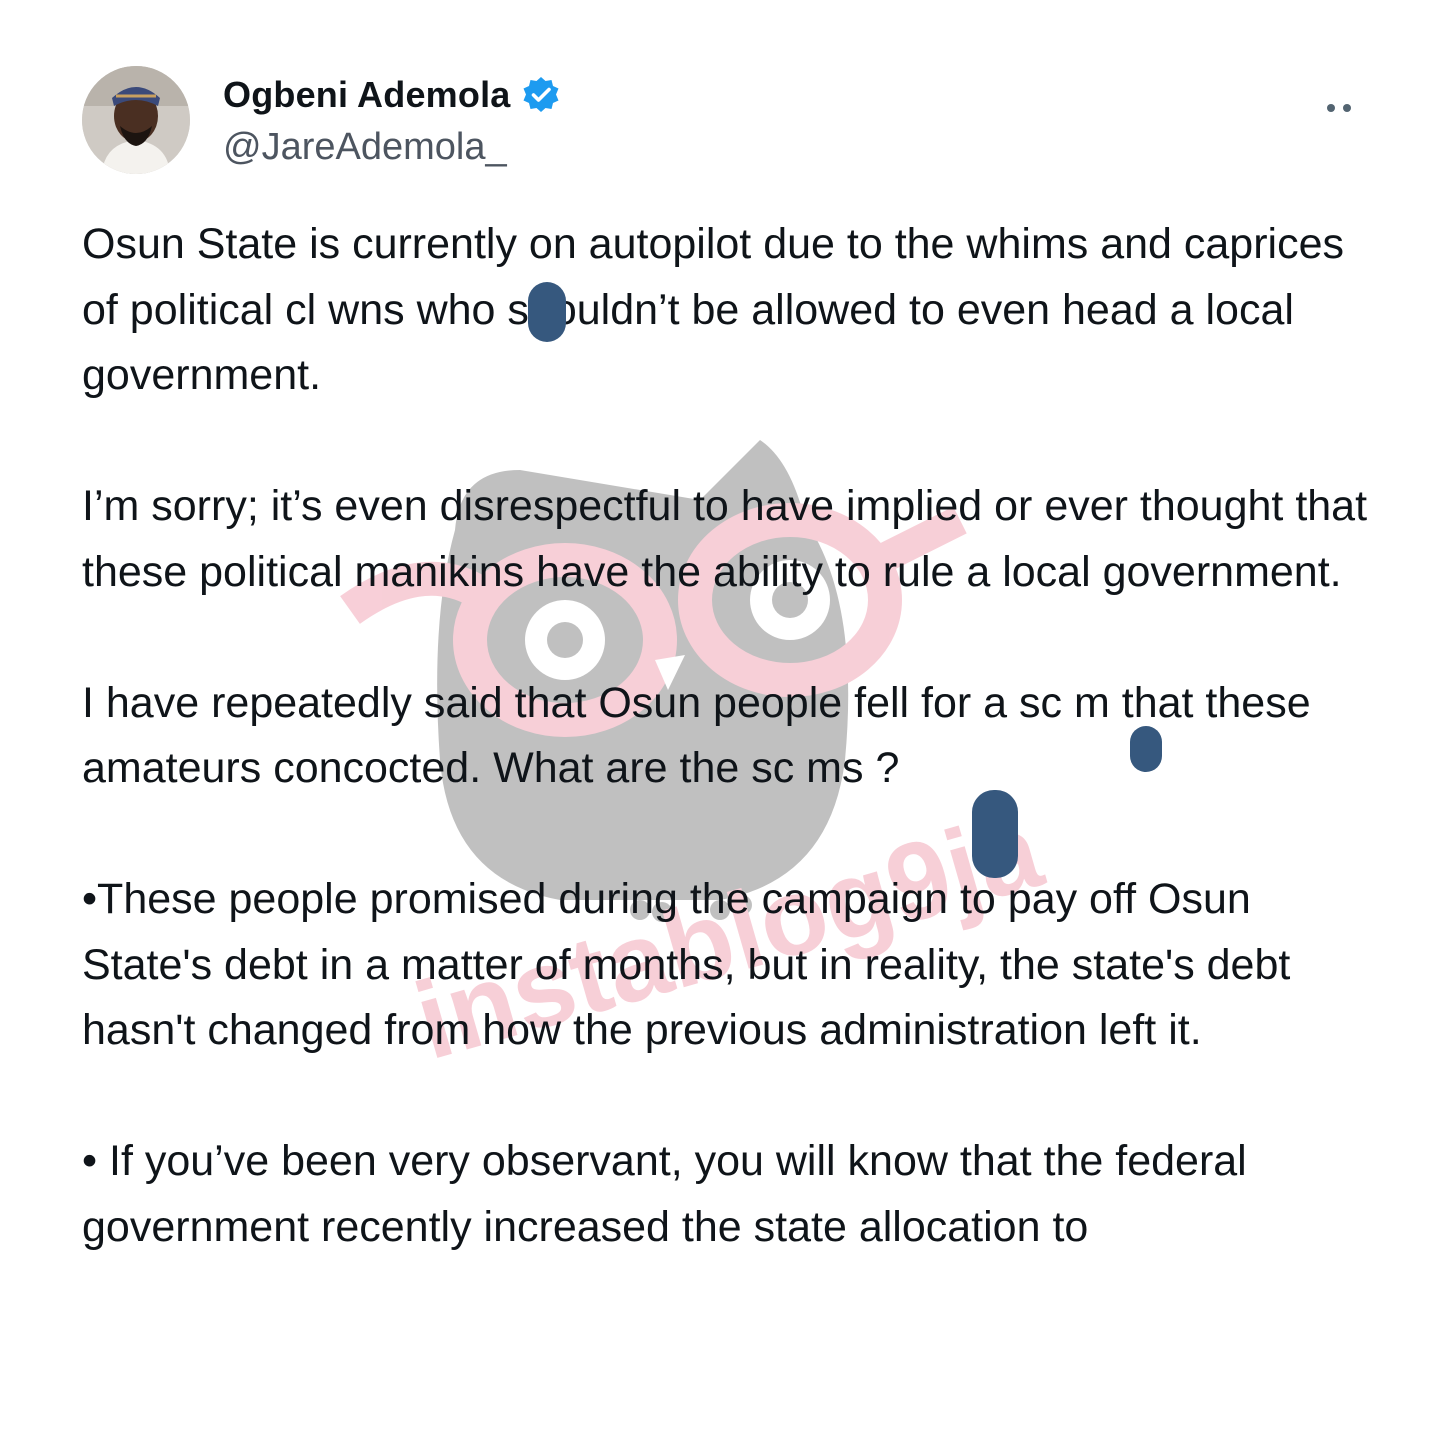  What do you see at coordinates (1339, 108) in the screenshot?
I see `more-options-button` at bounding box center [1339, 108].